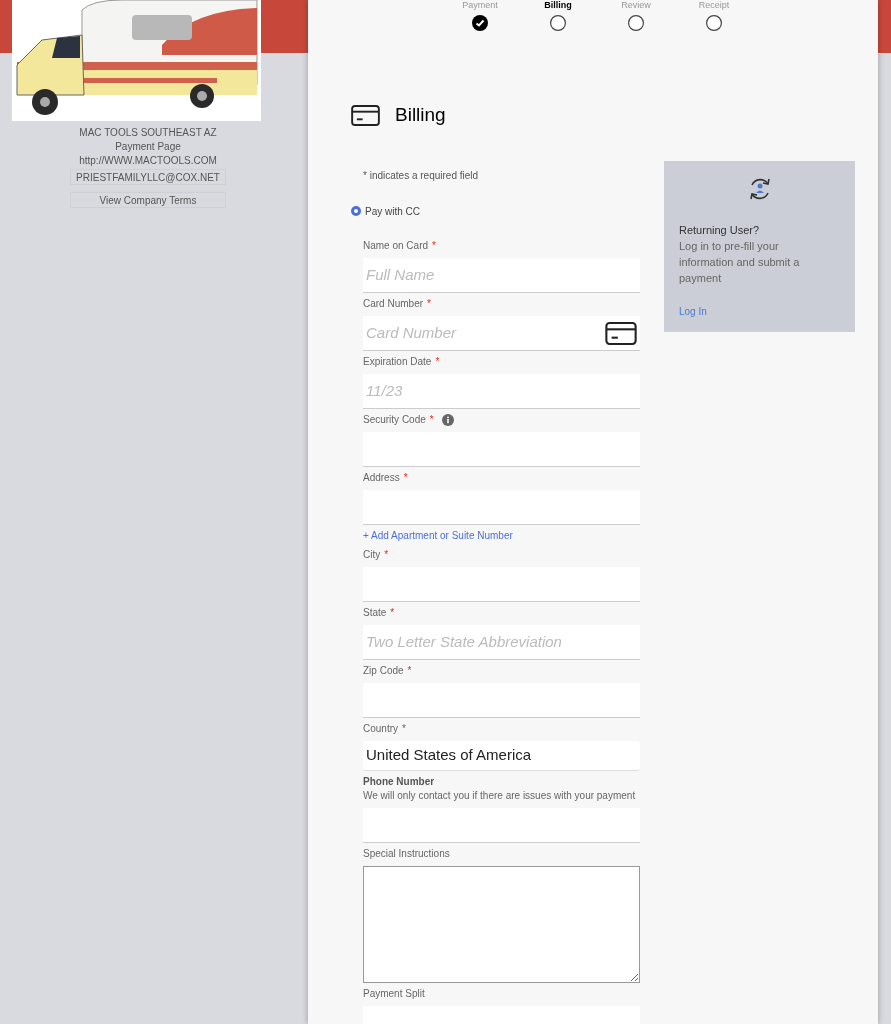  I want to click on field-label: Country, so click(380, 728).